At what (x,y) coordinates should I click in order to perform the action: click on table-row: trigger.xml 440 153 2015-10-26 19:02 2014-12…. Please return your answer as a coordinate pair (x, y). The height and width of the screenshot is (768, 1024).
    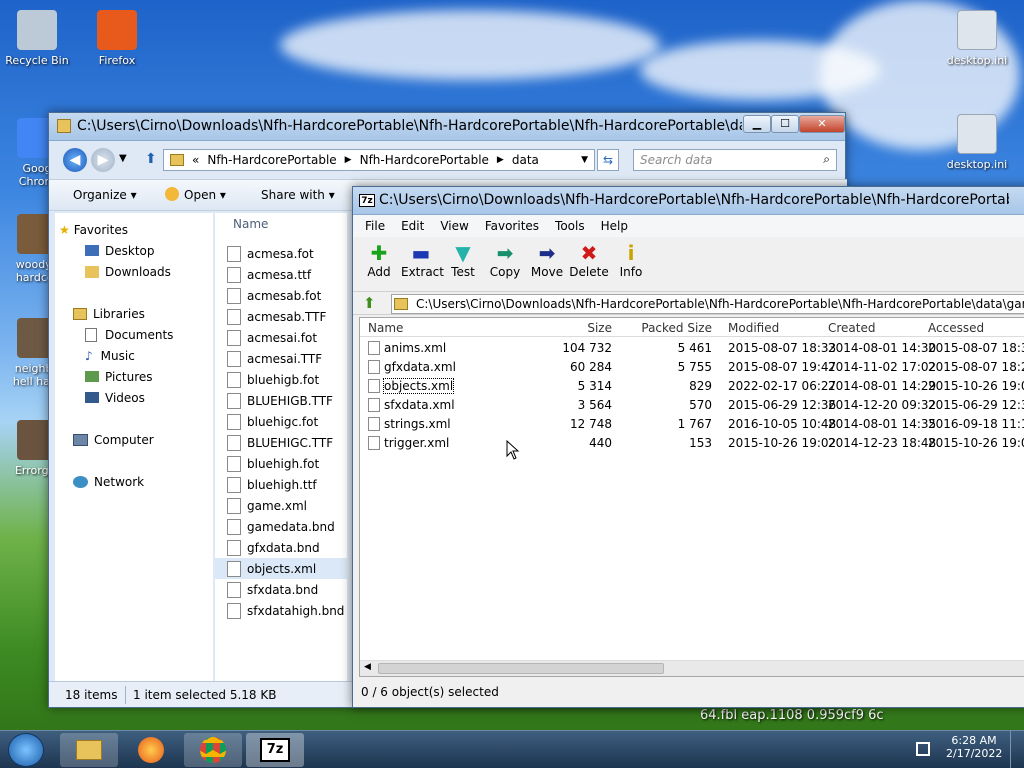
    Looking at the image, I should click on (692, 443).